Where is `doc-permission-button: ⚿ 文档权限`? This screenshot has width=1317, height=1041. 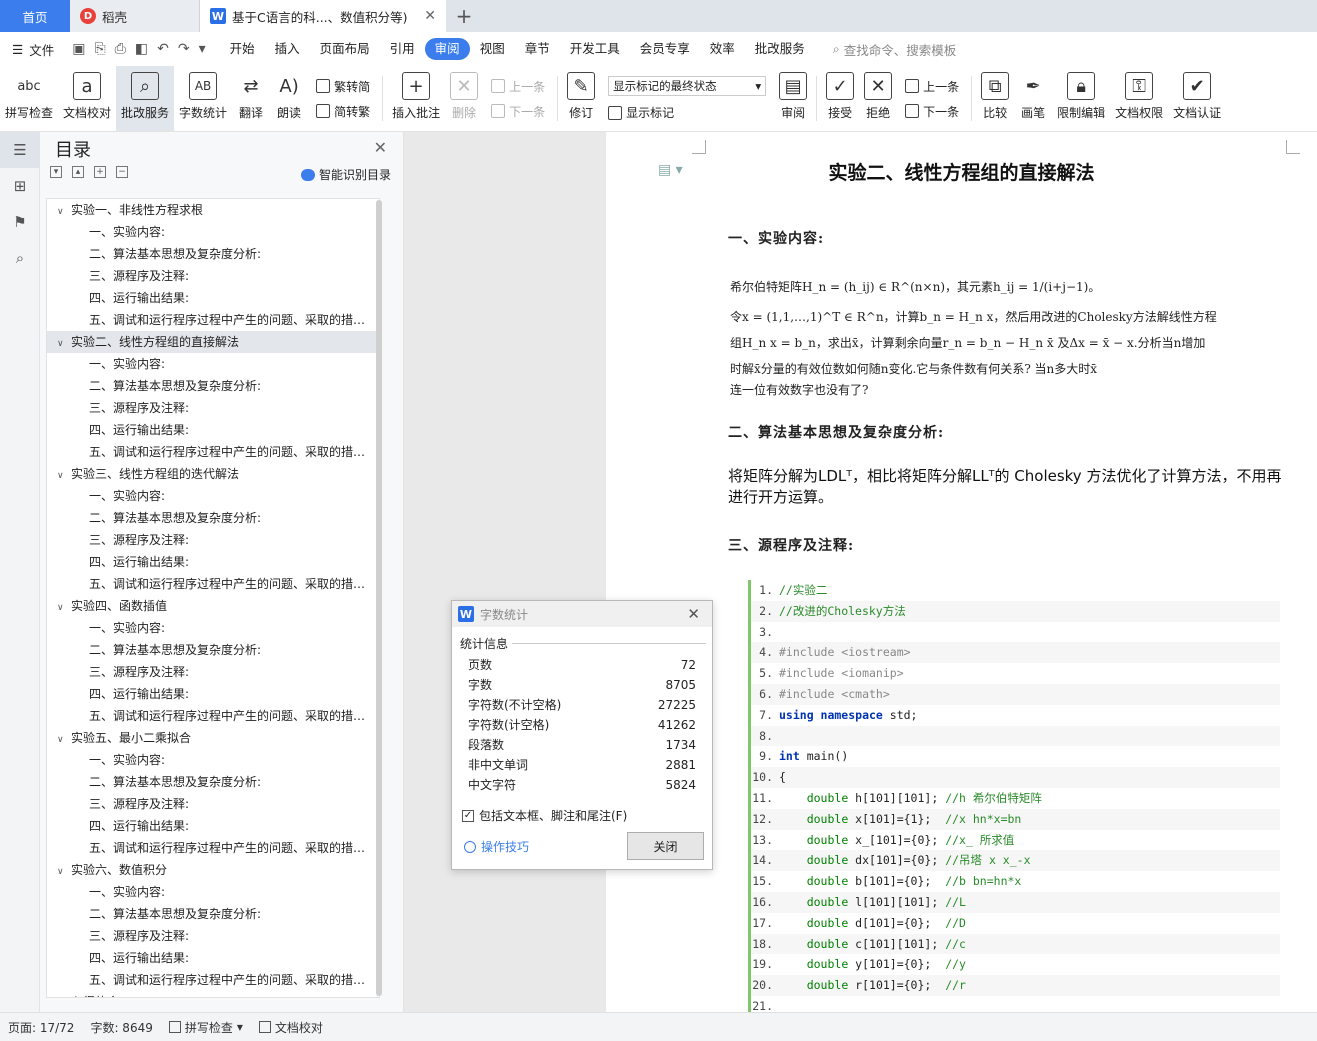 doc-permission-button: ⚿ 文档权限 is located at coordinates (1139, 98).